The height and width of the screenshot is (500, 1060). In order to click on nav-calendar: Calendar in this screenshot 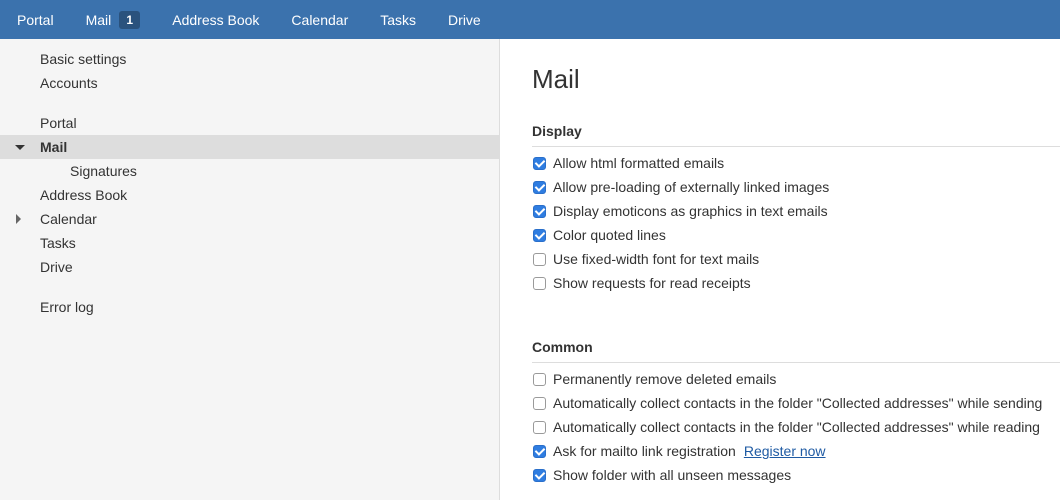, I will do `click(319, 19)`.